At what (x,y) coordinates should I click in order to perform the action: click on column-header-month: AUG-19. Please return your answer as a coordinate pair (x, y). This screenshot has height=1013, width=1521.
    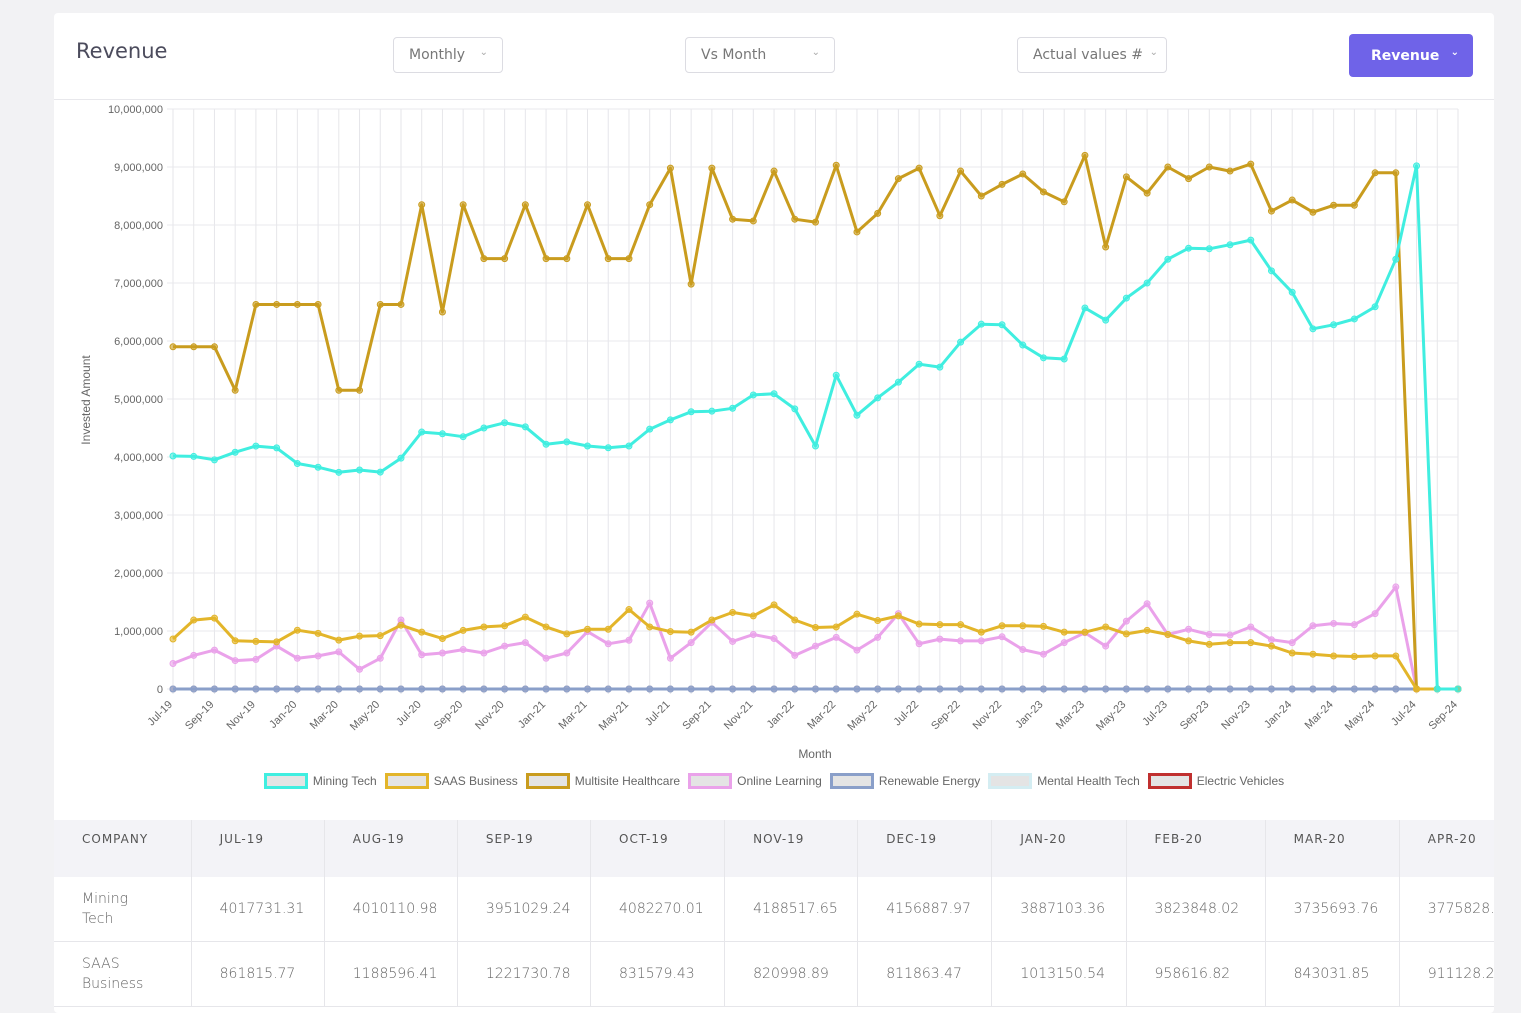
    Looking at the image, I should click on (391, 848).